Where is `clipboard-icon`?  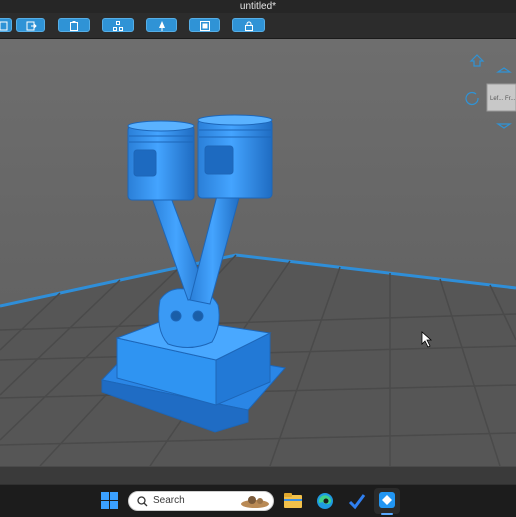
clipboard-icon is located at coordinates (74, 26).